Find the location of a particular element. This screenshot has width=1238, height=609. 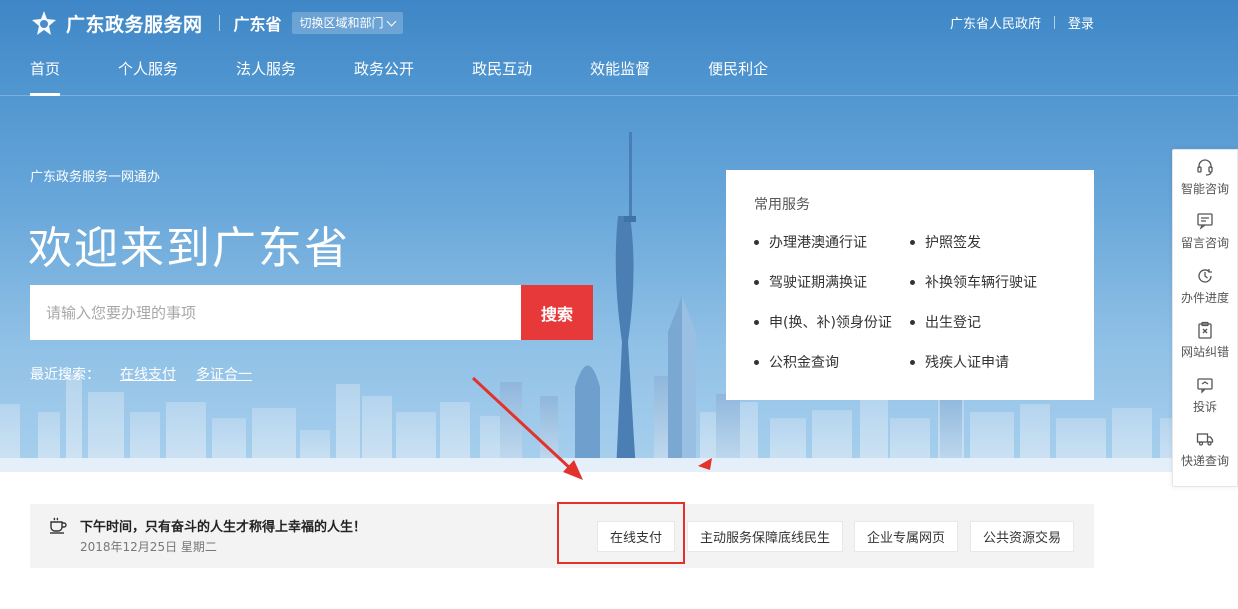

current-region: 广东省 is located at coordinates (257, 24).